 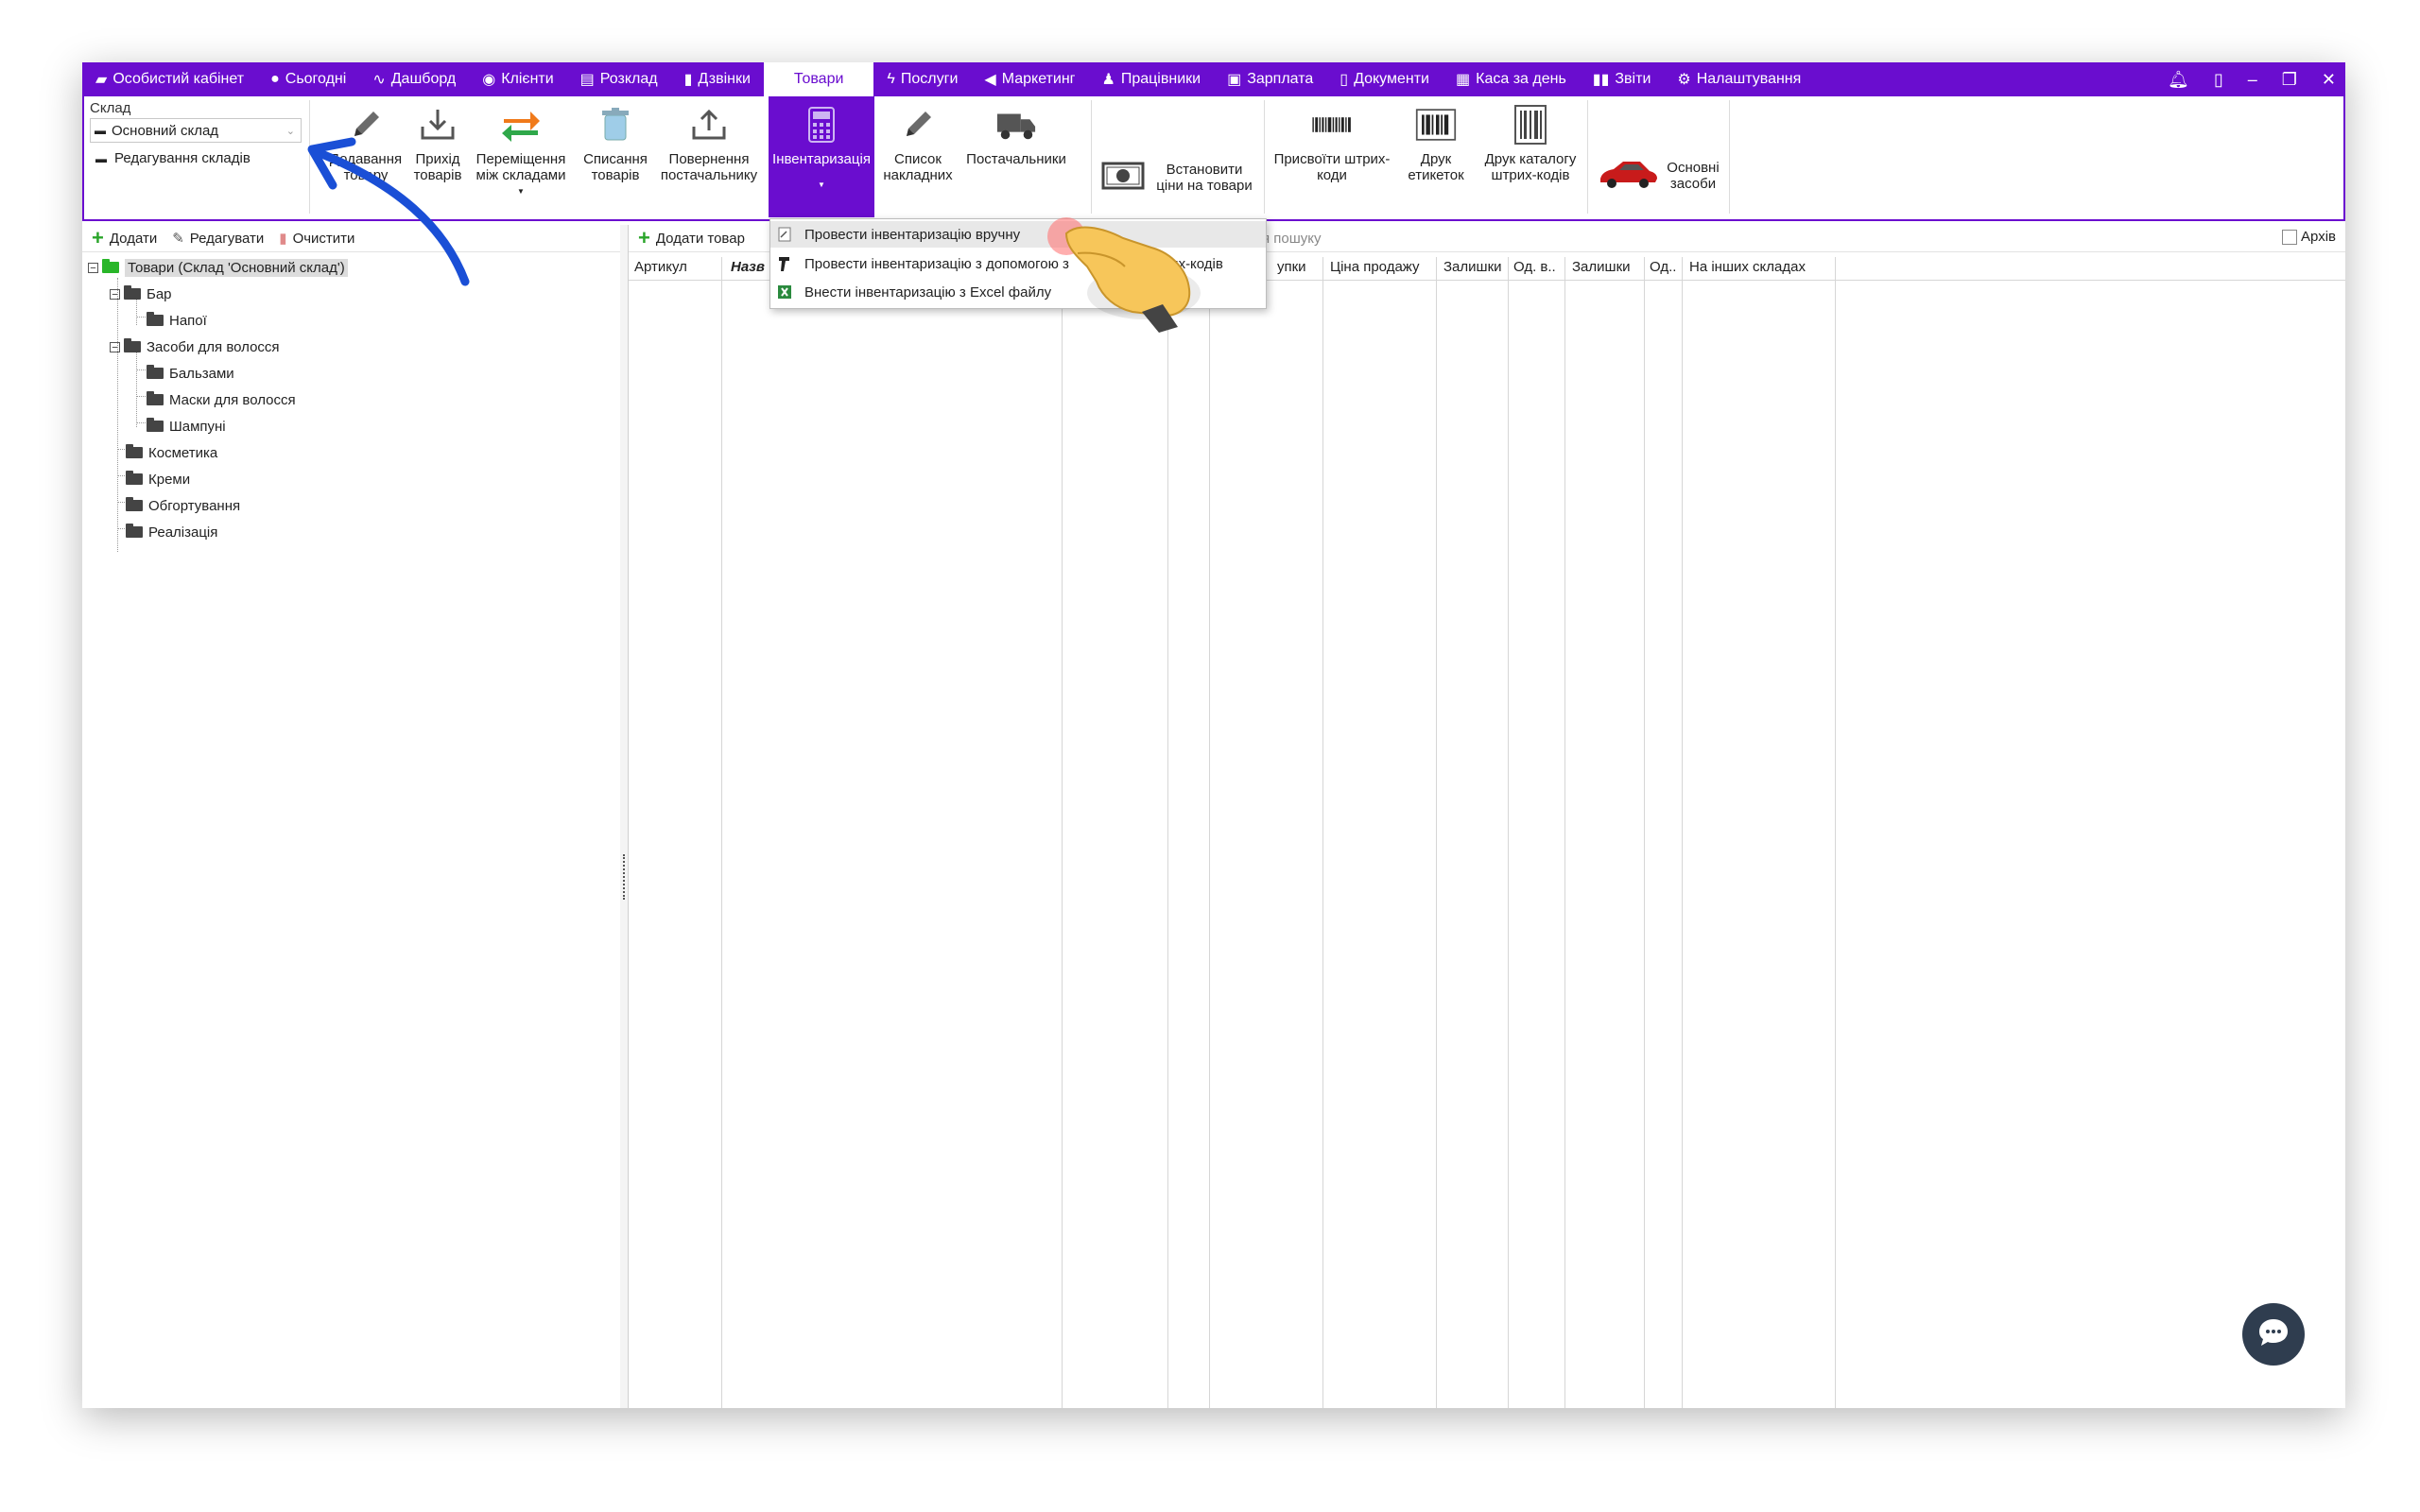 What do you see at coordinates (1663, 832) in the screenshot?
I see `grid-column: Од..` at bounding box center [1663, 832].